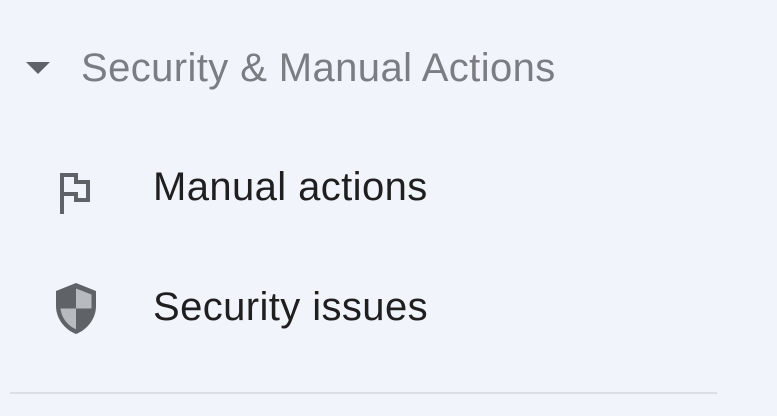 The height and width of the screenshot is (416, 777). Describe the element at coordinates (290, 307) in the screenshot. I see `nav-item-label: Security issues` at that location.